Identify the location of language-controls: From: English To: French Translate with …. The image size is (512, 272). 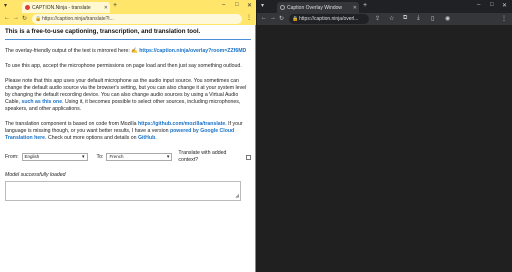
(128, 157).